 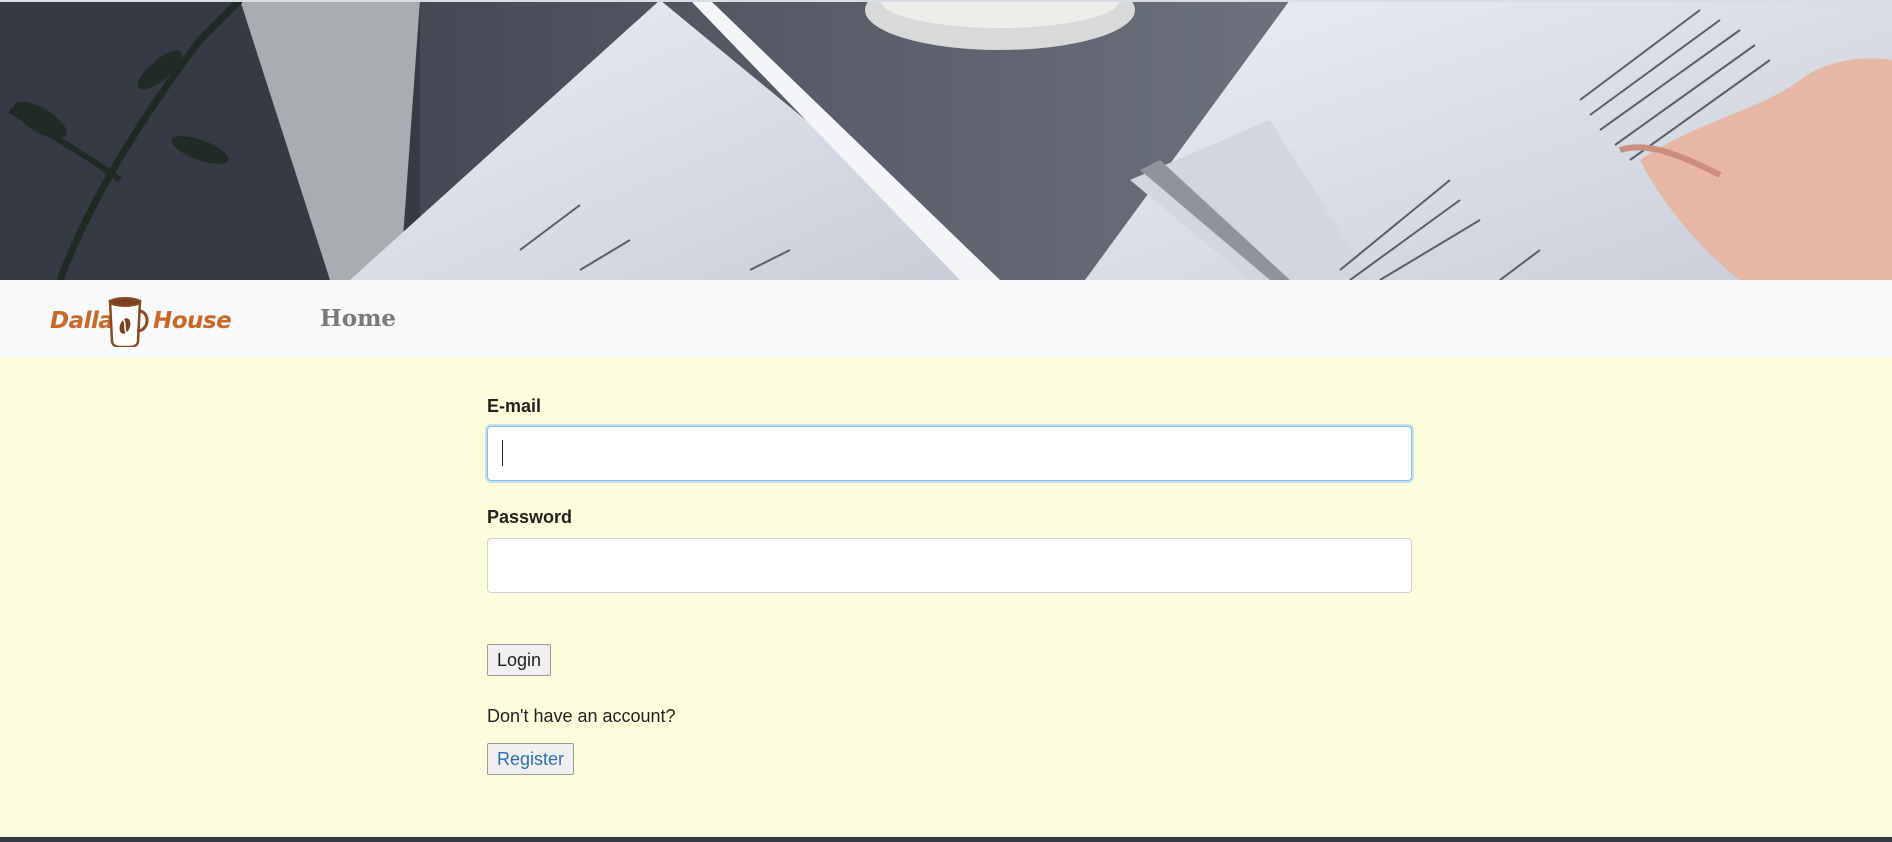 I want to click on login-button: Login, so click(x=519, y=660).